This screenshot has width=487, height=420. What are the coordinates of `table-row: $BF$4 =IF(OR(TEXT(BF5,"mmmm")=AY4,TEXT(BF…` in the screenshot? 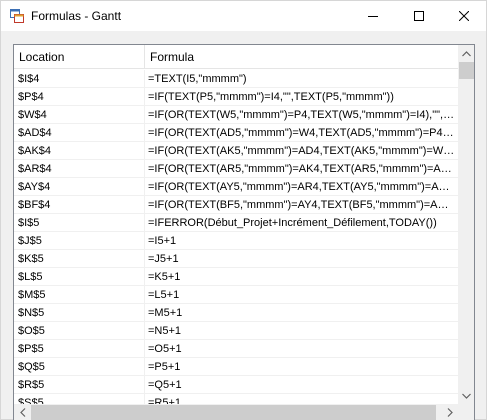 It's located at (236, 205).